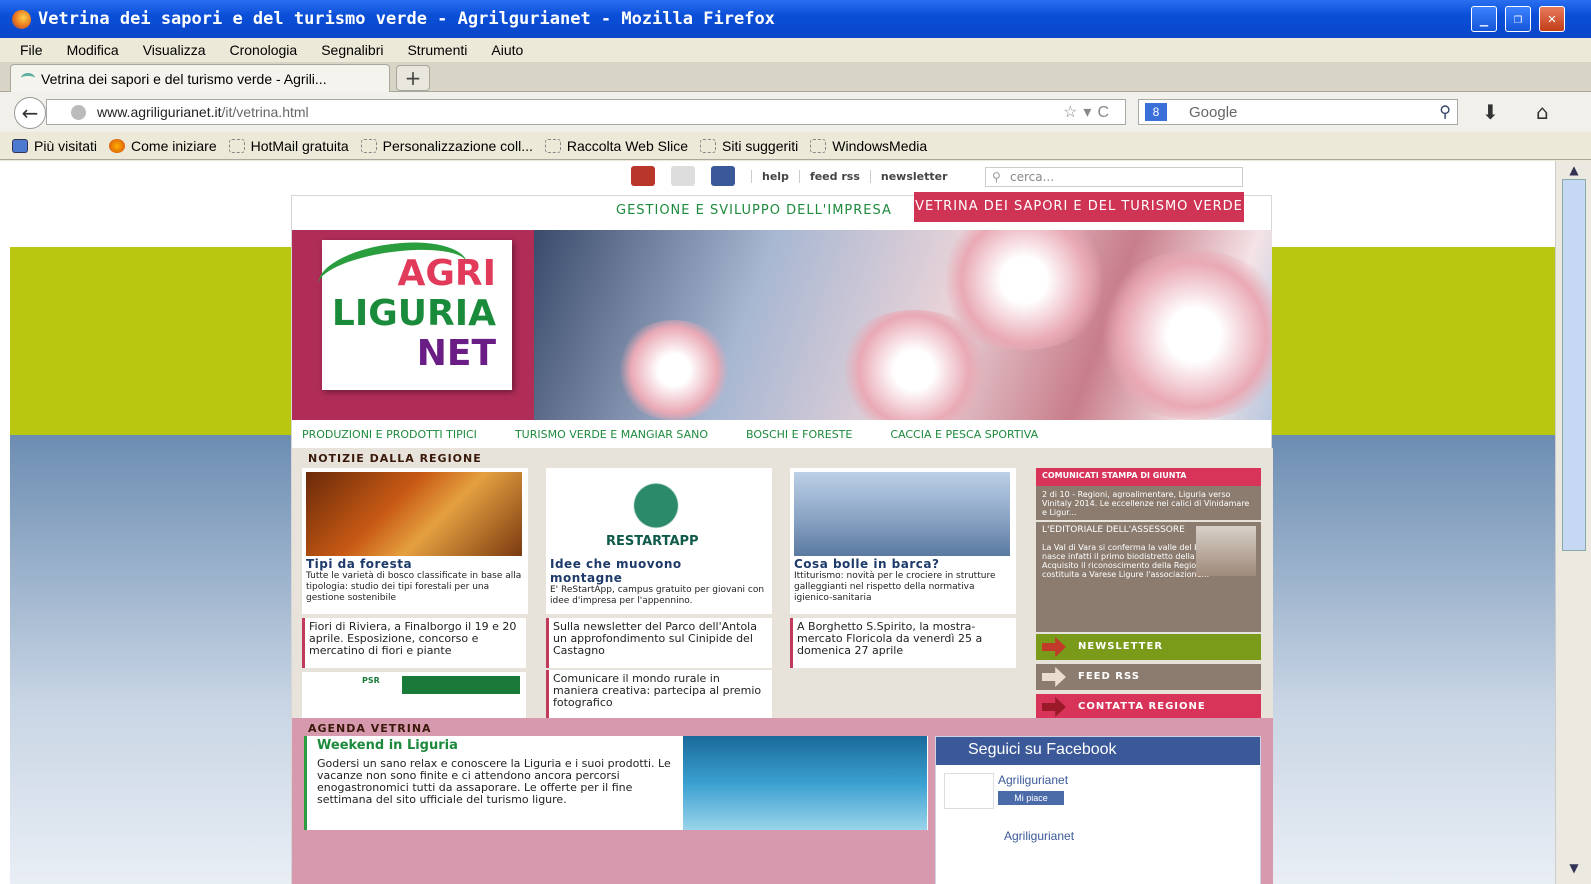 The image size is (1591, 884). What do you see at coordinates (1156, 112) in the screenshot?
I see `google-icon: 8` at bounding box center [1156, 112].